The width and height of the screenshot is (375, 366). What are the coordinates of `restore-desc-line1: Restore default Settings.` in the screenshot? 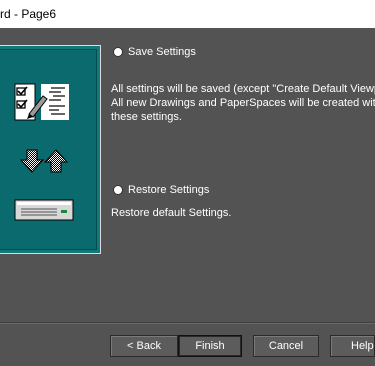 It's located at (171, 213).